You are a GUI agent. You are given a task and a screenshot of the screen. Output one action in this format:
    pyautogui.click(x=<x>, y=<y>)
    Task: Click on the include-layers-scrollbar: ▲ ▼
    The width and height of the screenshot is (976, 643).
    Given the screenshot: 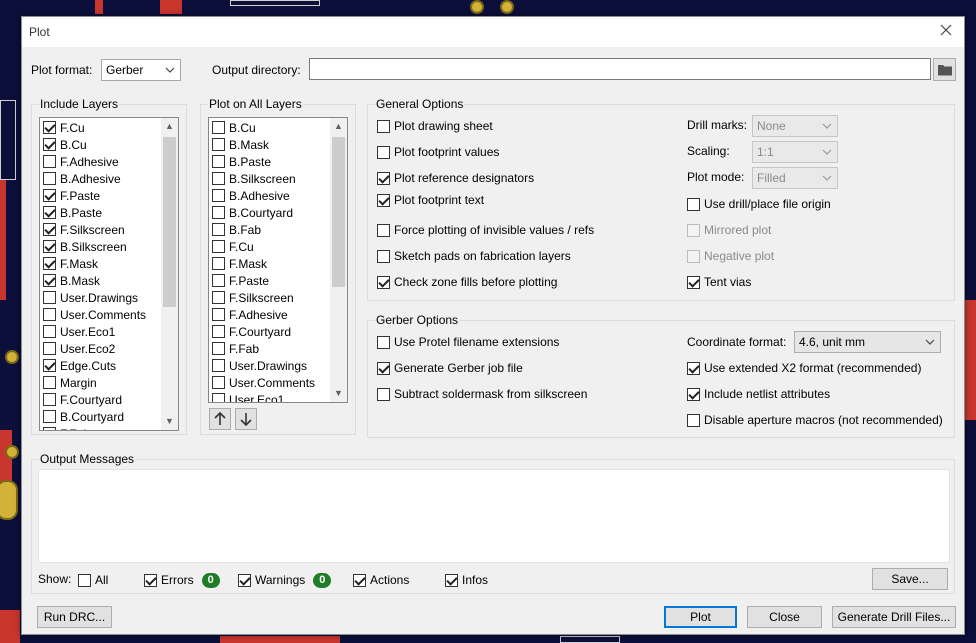 What is the action you would take?
    pyautogui.click(x=169, y=274)
    